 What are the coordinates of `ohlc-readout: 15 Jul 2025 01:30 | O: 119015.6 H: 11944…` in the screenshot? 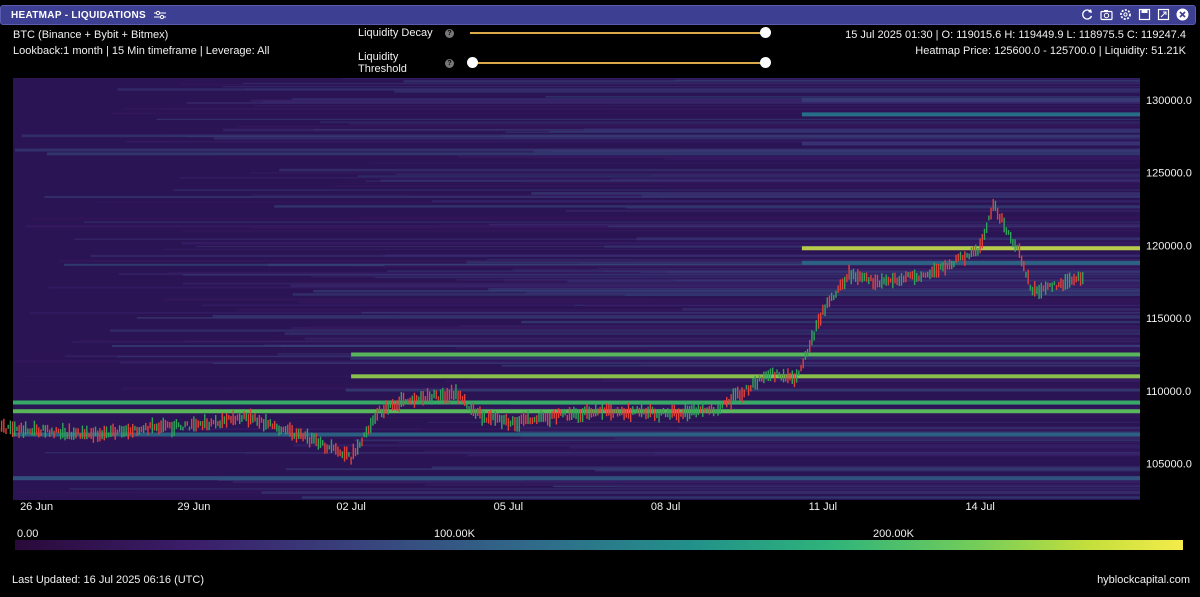 It's located at (1015, 35).